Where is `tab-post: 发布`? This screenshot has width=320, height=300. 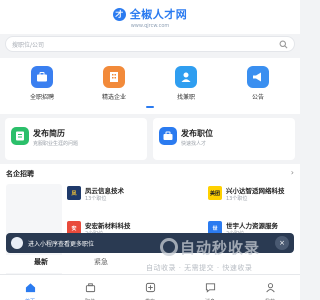 tab-post: 发布 is located at coordinates (150, 289).